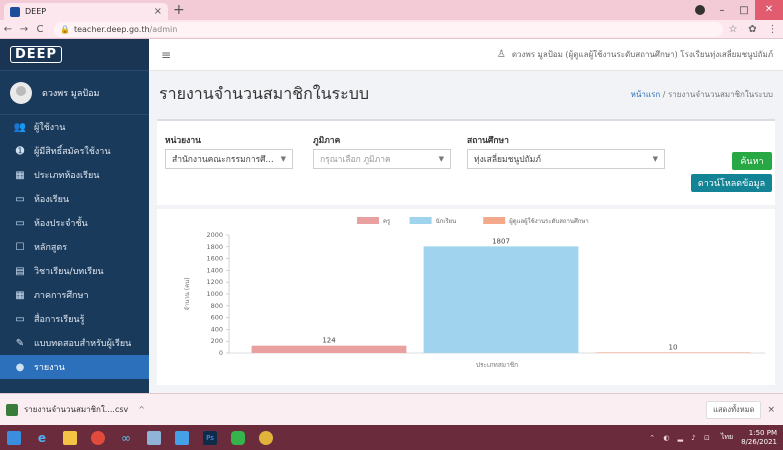  I want to click on new-tab-button: +, so click(179, 10).